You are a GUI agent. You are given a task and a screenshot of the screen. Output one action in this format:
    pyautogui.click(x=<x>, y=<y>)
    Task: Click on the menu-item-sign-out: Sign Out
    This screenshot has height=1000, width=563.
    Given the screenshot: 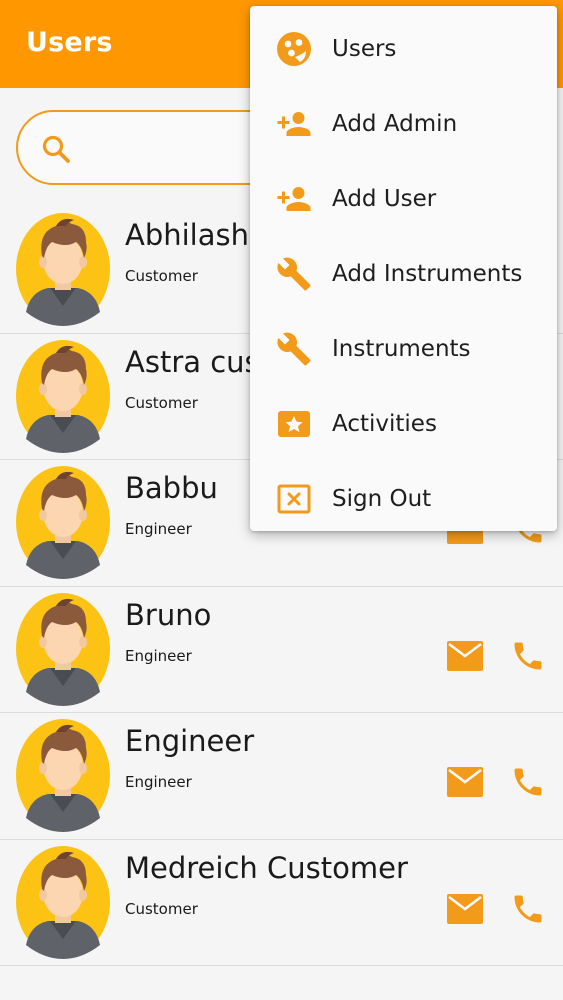 What is the action you would take?
    pyautogui.click(x=403, y=499)
    